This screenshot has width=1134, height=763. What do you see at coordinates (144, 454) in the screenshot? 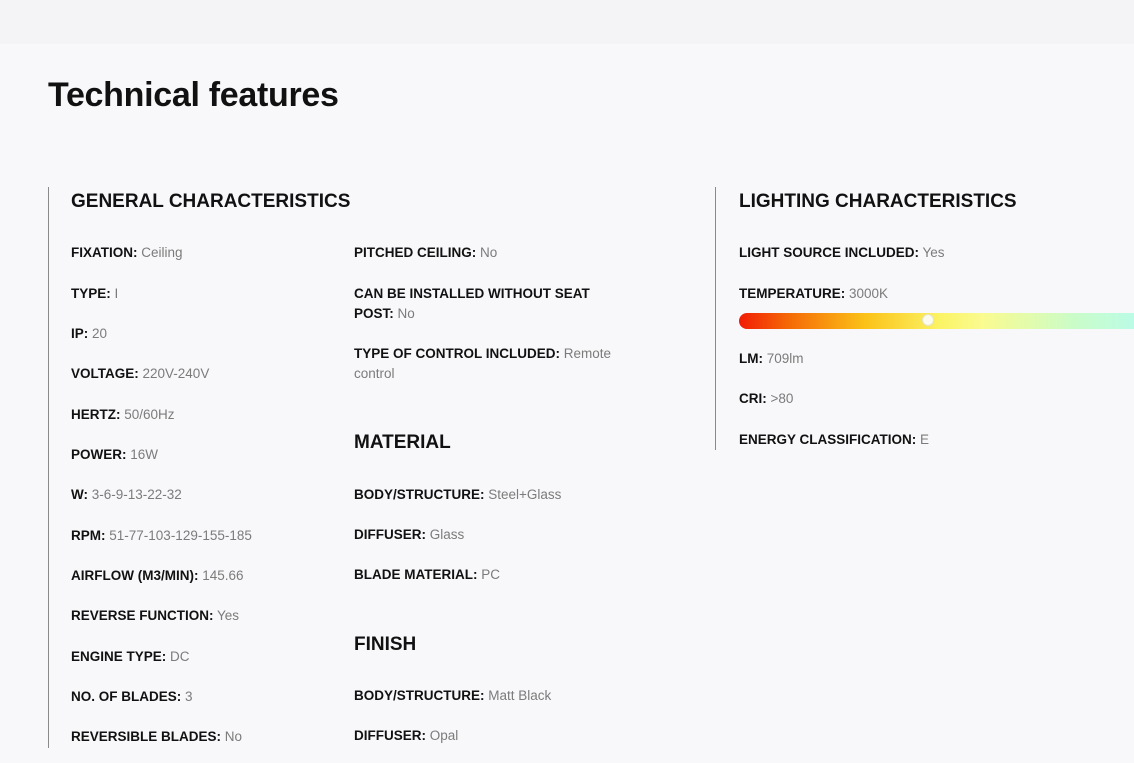
I see `spec-value: 16W` at bounding box center [144, 454].